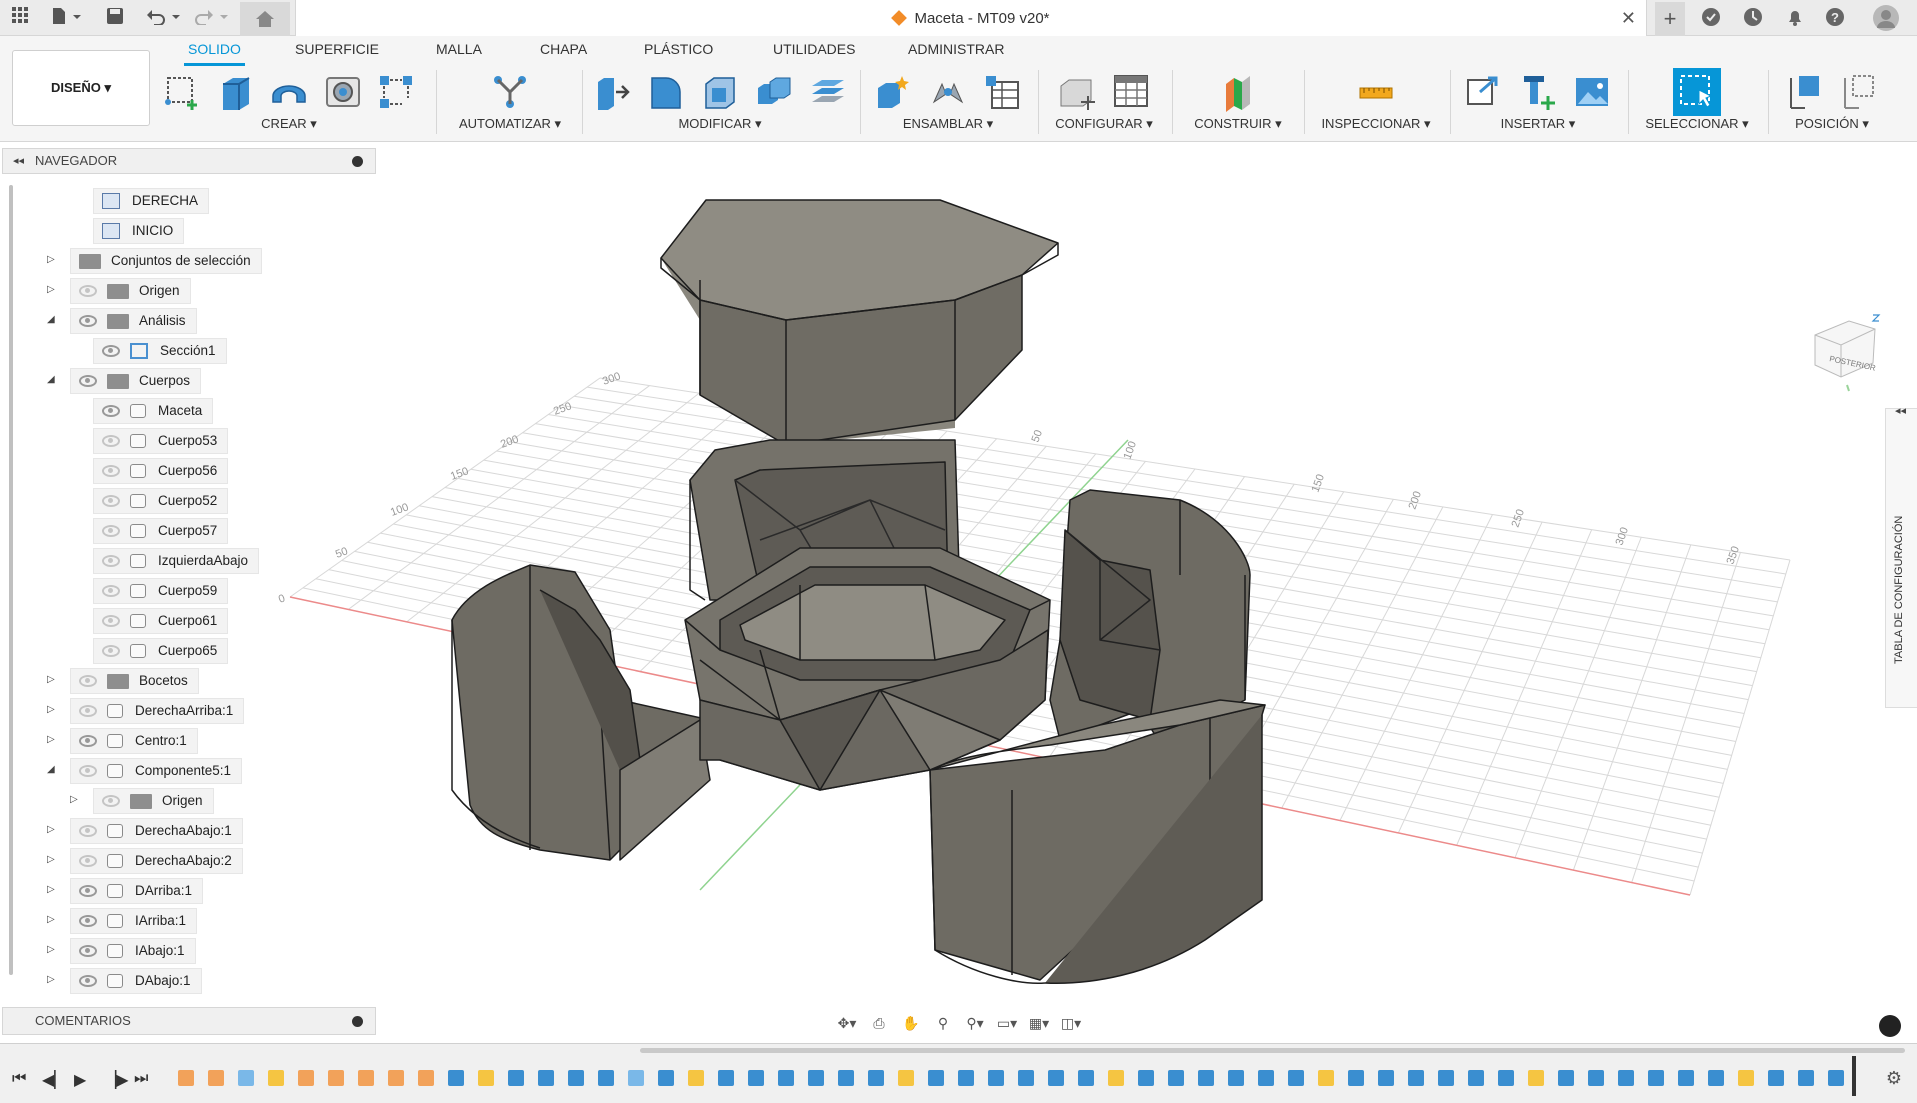 This screenshot has width=1917, height=1103. What do you see at coordinates (151, 201) in the screenshot?
I see `tree-node-derecha: DERECHA` at bounding box center [151, 201].